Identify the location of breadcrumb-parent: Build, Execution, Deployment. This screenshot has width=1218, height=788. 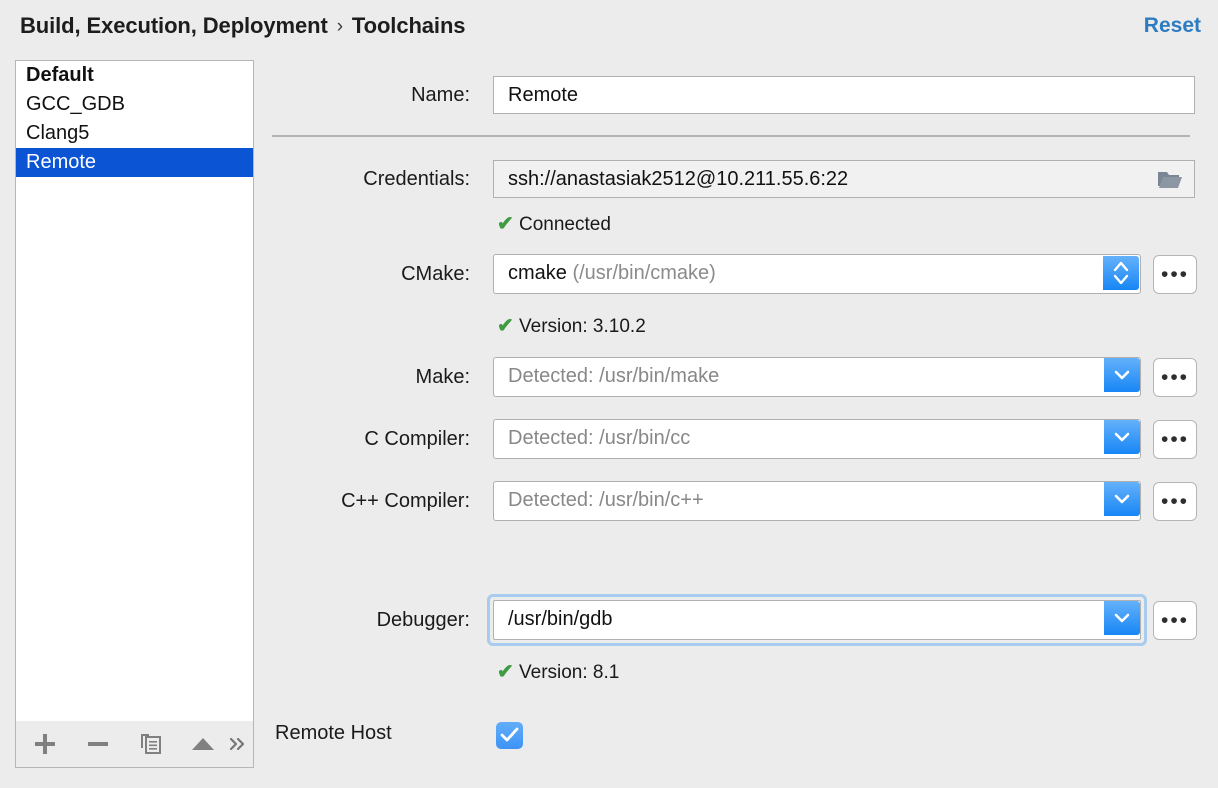
(174, 25).